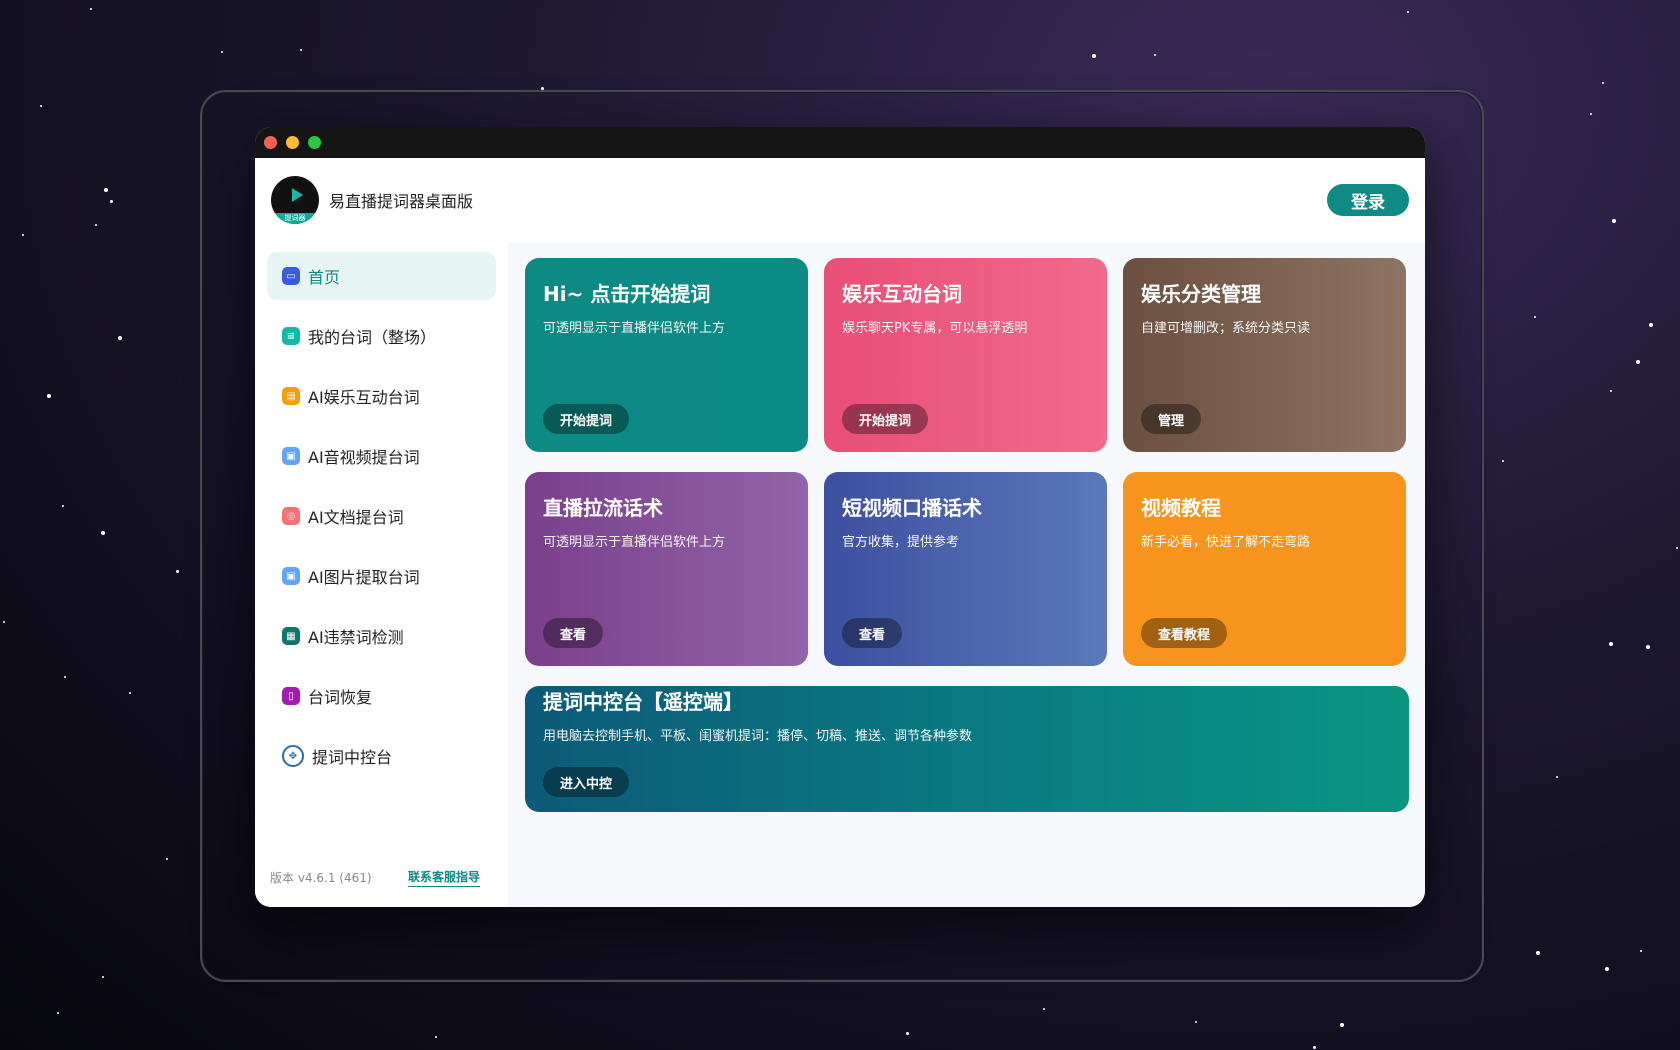 The height and width of the screenshot is (1050, 1680). What do you see at coordinates (356, 517) in the screenshot?
I see `sidebar-item-label: AI文档提台词` at bounding box center [356, 517].